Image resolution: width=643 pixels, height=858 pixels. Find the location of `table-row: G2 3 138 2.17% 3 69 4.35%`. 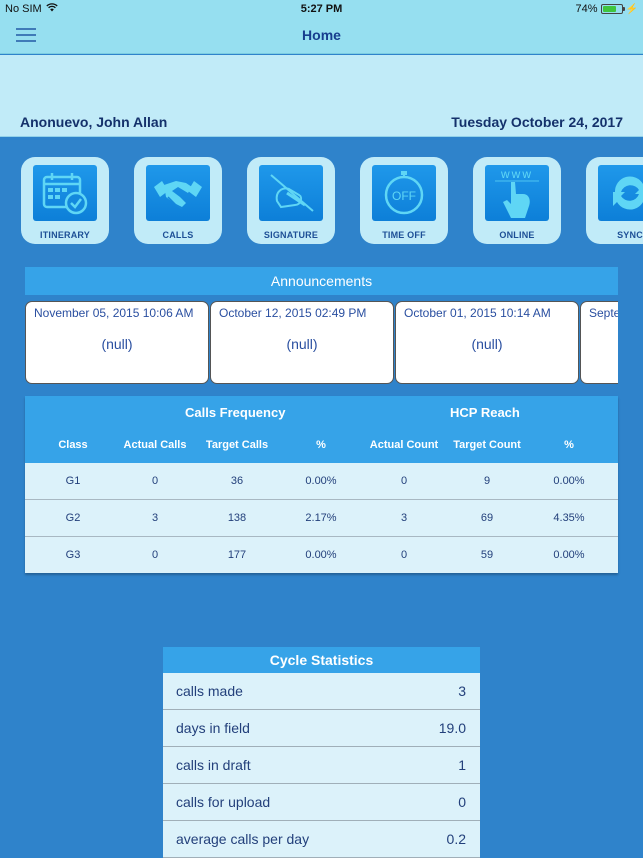

table-row: G2 3 138 2.17% 3 69 4.35% is located at coordinates (321, 518).